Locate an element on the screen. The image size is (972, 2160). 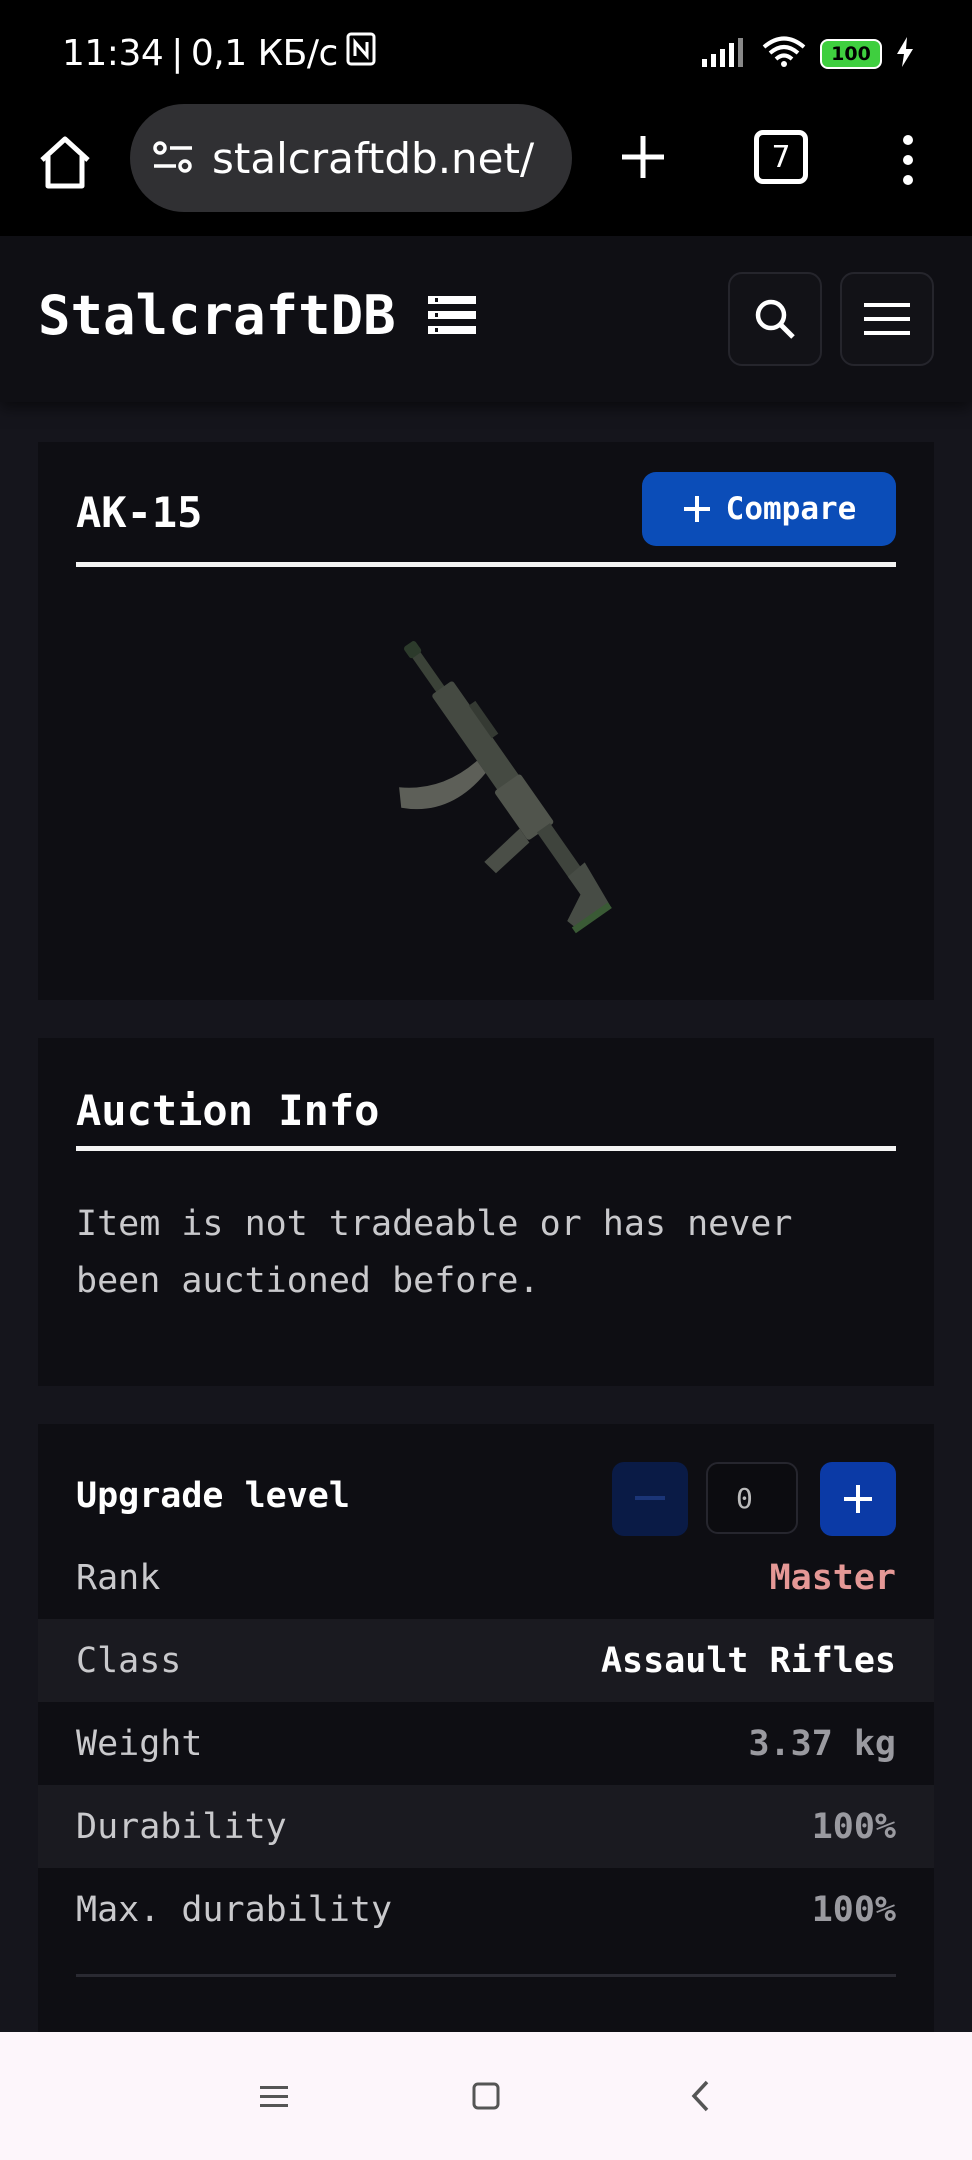
compare-label: Compare is located at coordinates (791, 509).